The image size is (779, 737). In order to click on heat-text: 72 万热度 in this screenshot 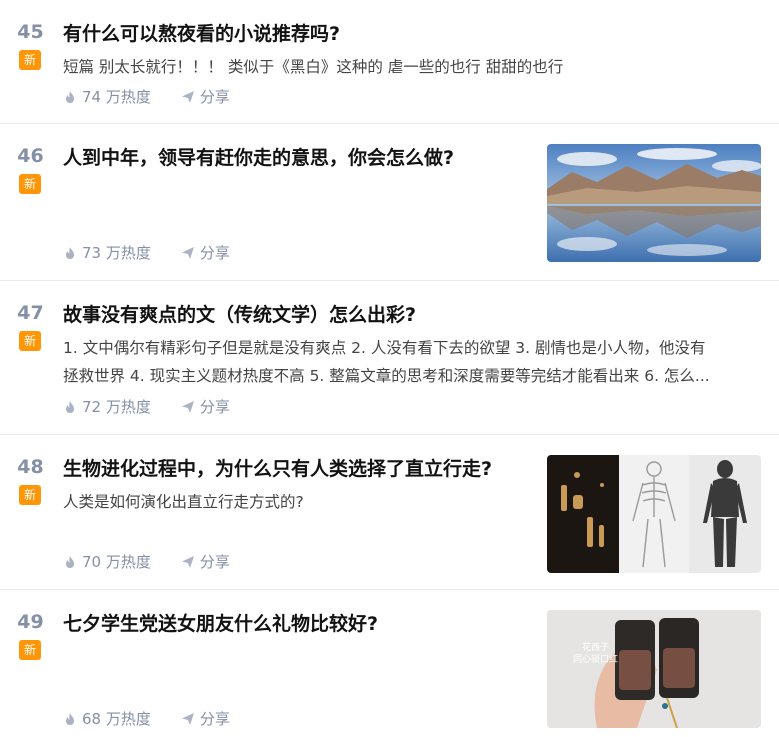, I will do `click(116, 407)`.